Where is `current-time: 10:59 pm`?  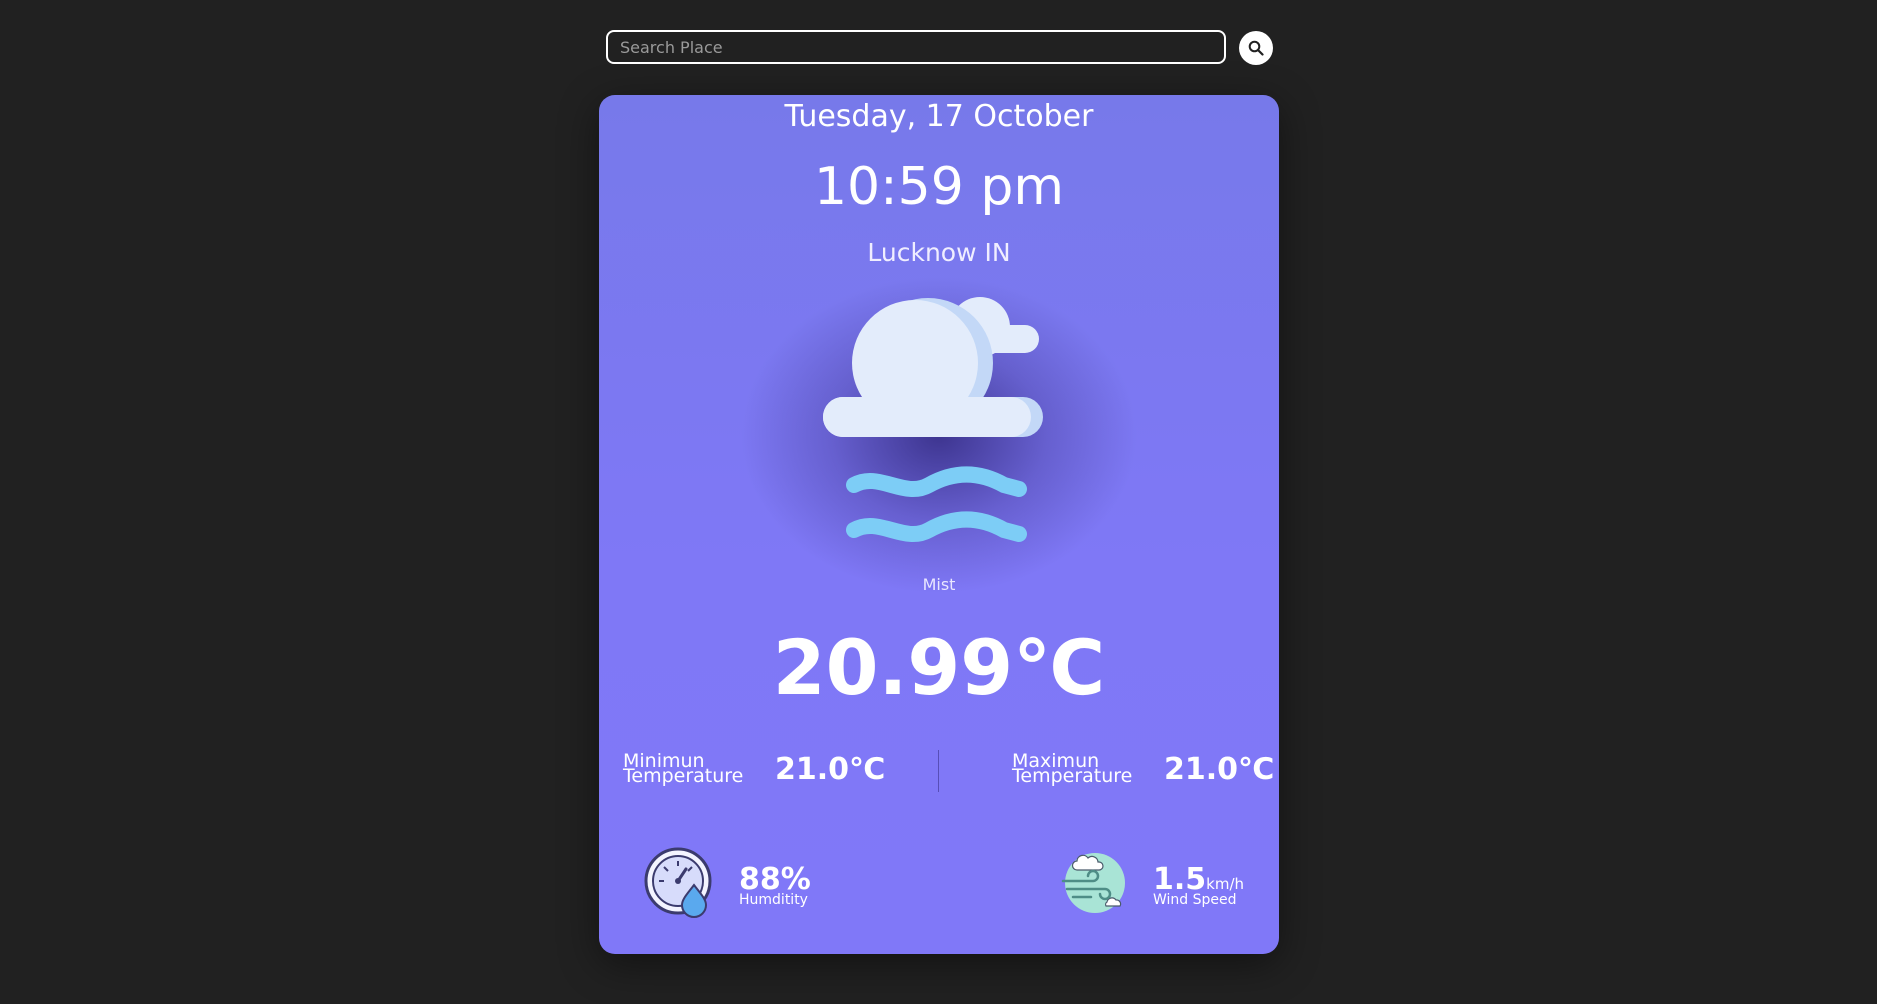
current-time: 10:59 pm is located at coordinates (939, 187).